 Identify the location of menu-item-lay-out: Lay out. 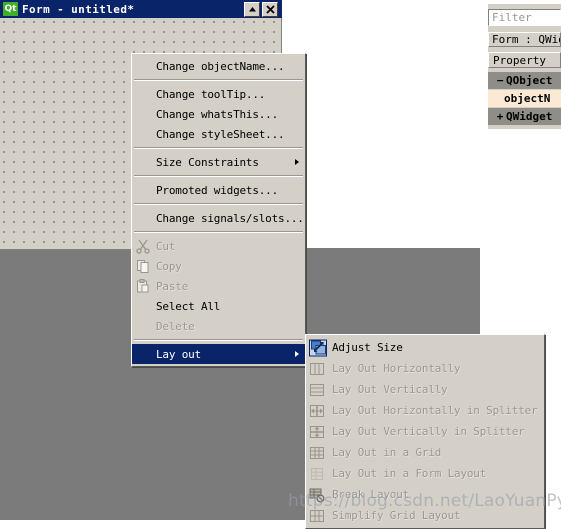
(218, 354).